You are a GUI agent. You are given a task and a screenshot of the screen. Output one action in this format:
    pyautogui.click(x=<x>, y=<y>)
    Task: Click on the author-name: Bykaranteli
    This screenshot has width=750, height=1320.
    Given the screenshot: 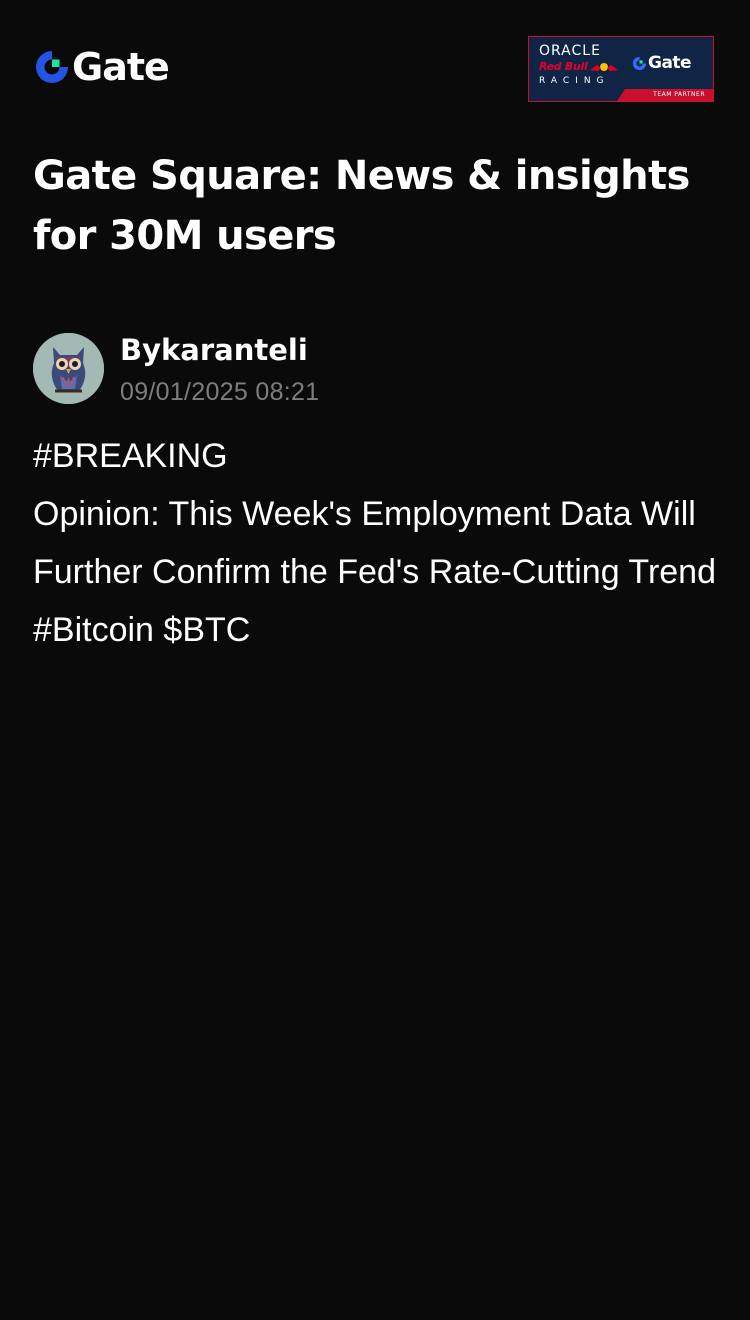 What is the action you would take?
    pyautogui.click(x=214, y=350)
    